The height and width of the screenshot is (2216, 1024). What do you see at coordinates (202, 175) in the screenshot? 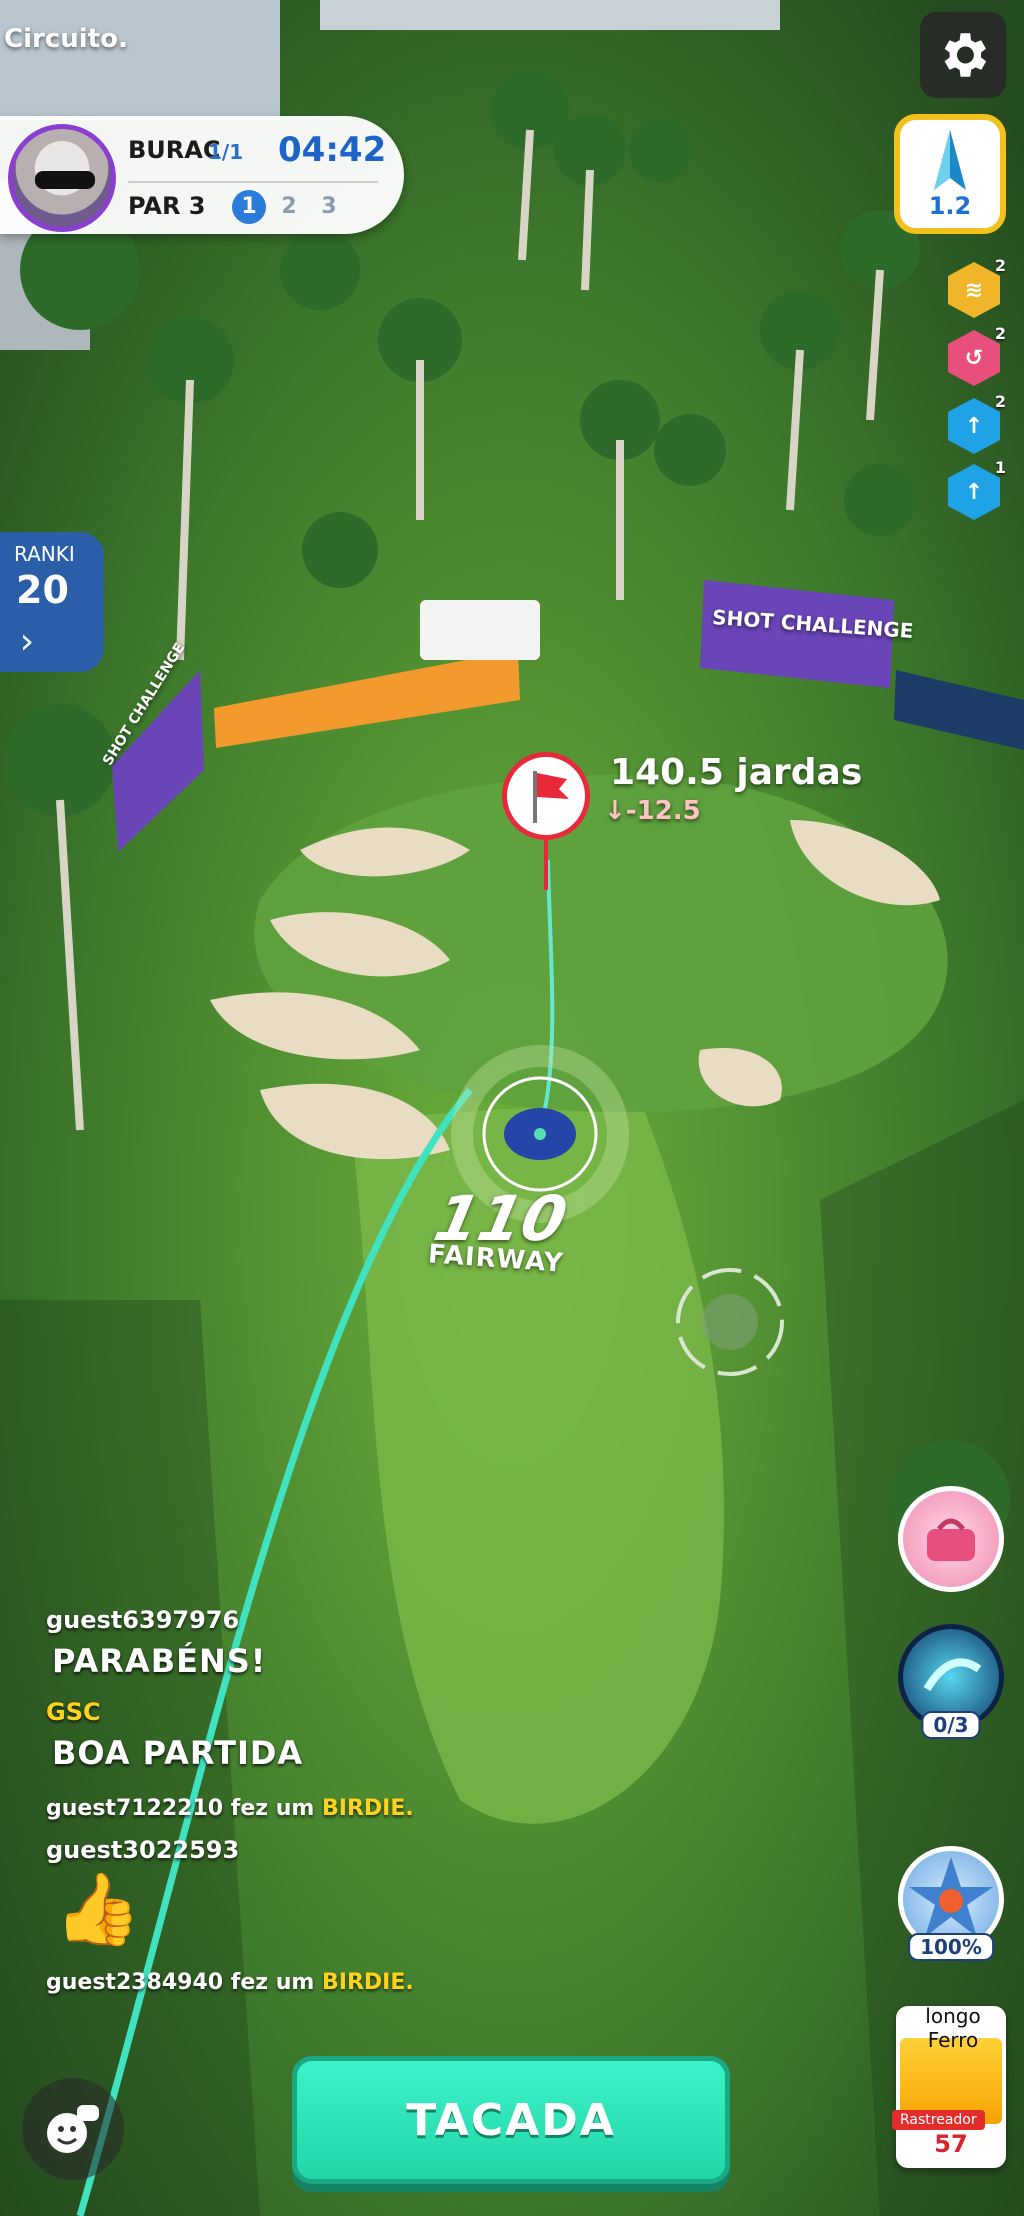
I see `hole-info-panel: BURAC 1/1 04:42 PAR 3 1 2 3` at bounding box center [202, 175].